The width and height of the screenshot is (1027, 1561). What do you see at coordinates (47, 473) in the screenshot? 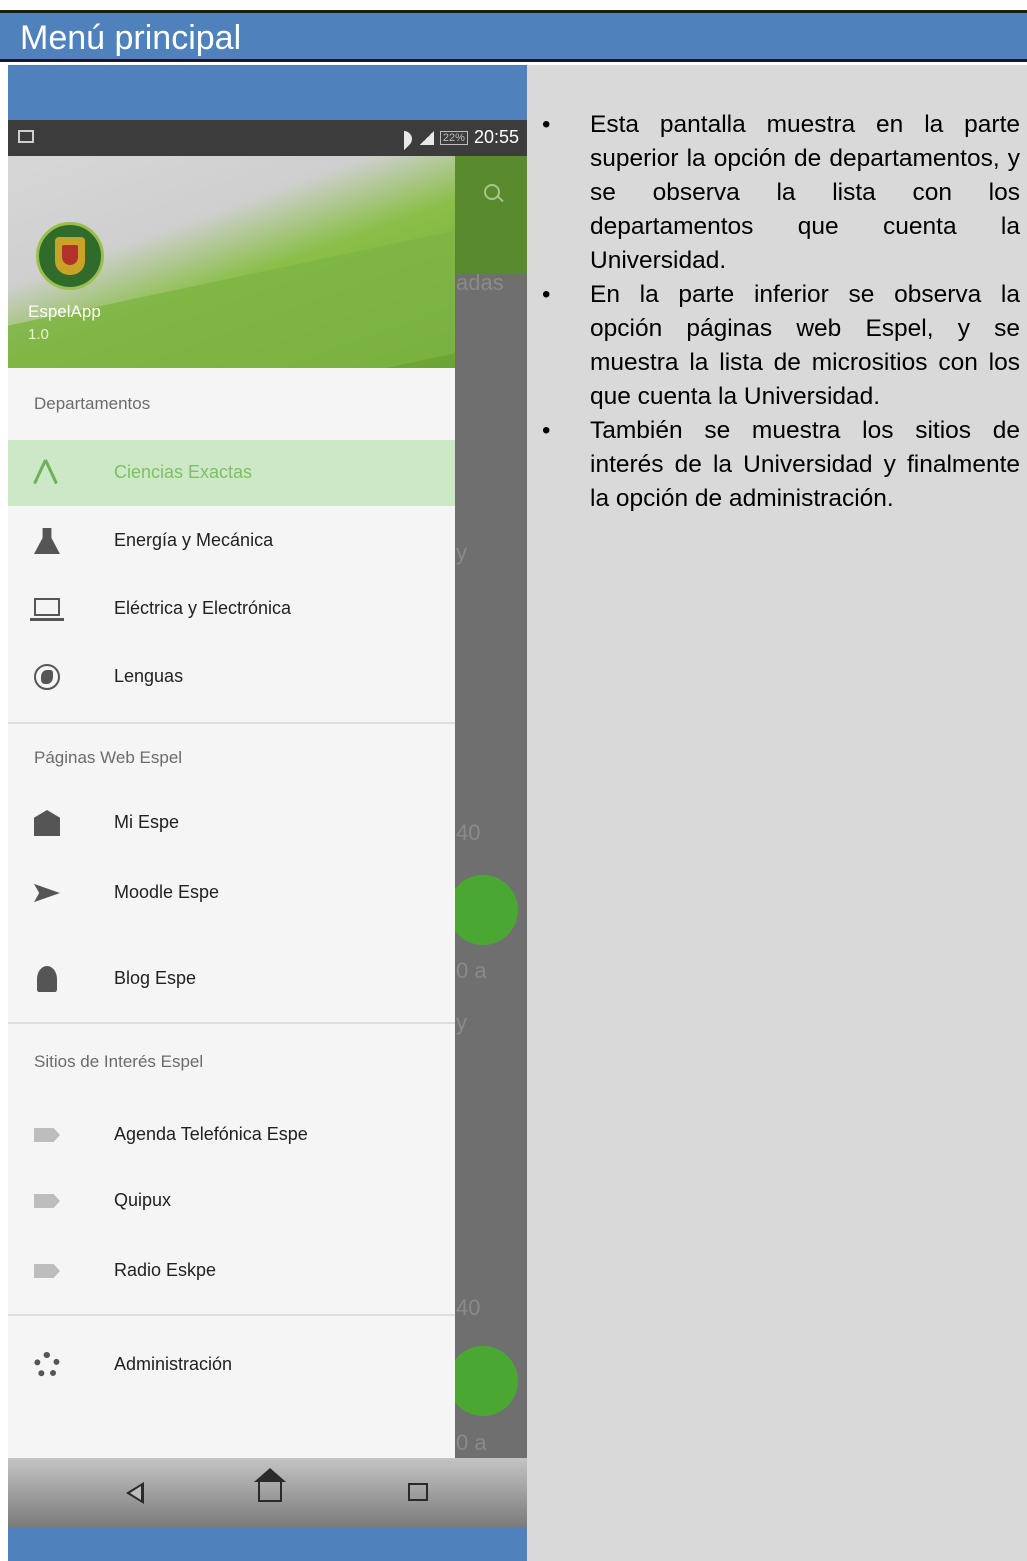
I see `compass-icon` at bounding box center [47, 473].